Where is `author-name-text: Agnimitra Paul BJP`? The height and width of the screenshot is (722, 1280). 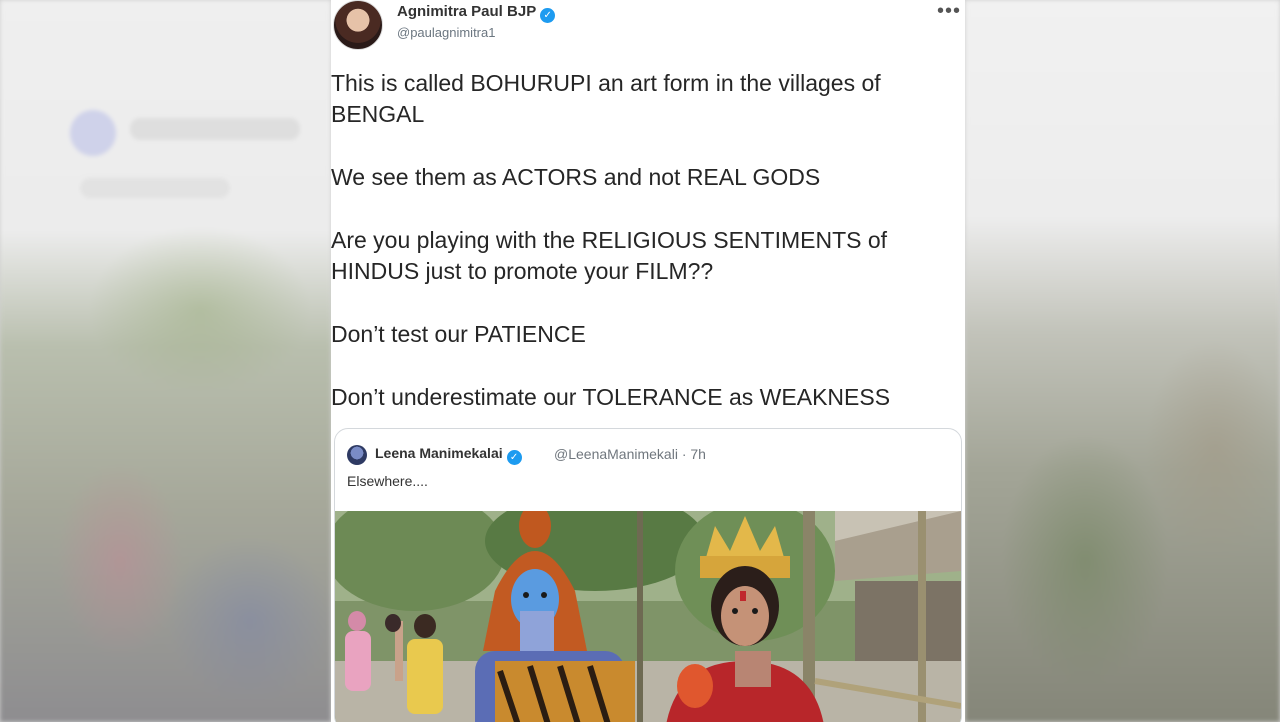 author-name-text: Agnimitra Paul BJP is located at coordinates (466, 11).